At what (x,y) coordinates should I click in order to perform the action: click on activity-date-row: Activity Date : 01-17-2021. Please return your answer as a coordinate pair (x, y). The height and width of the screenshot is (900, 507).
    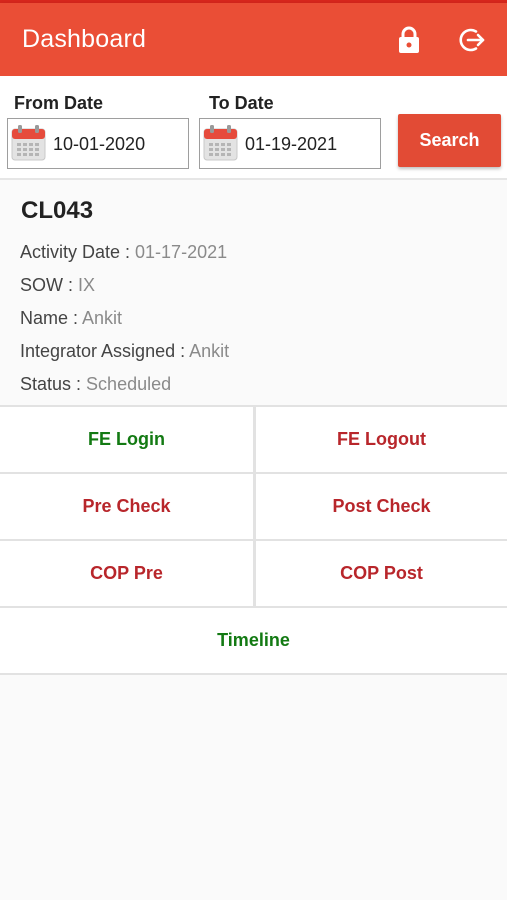
    Looking at the image, I should click on (123, 252).